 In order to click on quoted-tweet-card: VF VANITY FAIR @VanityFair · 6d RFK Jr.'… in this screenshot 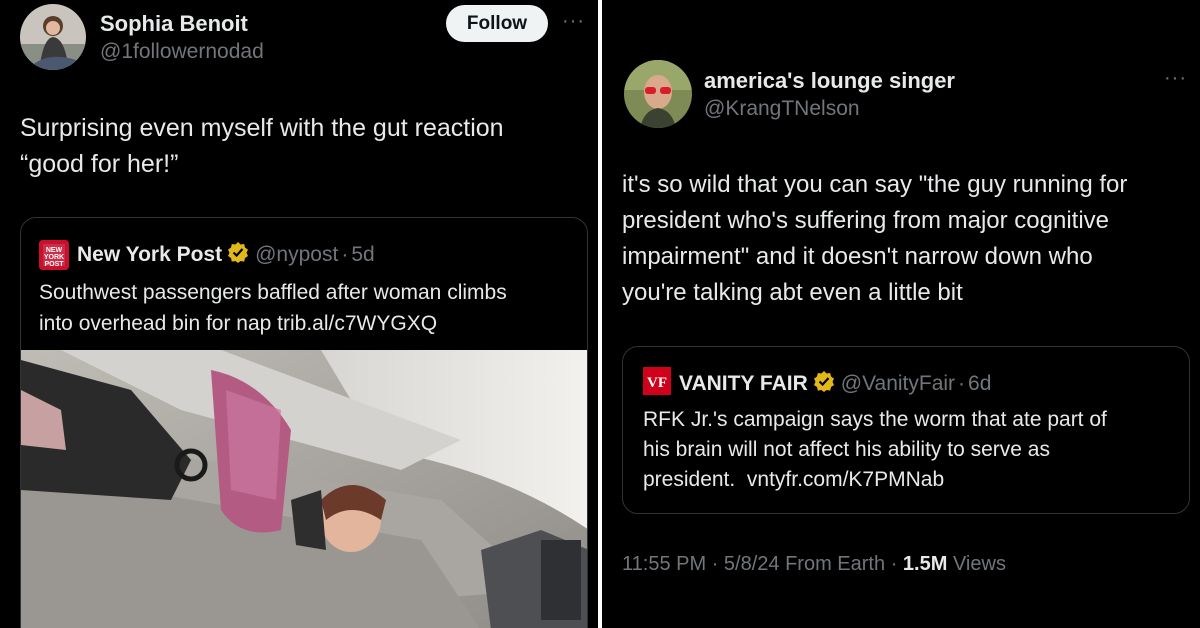, I will do `click(906, 430)`.